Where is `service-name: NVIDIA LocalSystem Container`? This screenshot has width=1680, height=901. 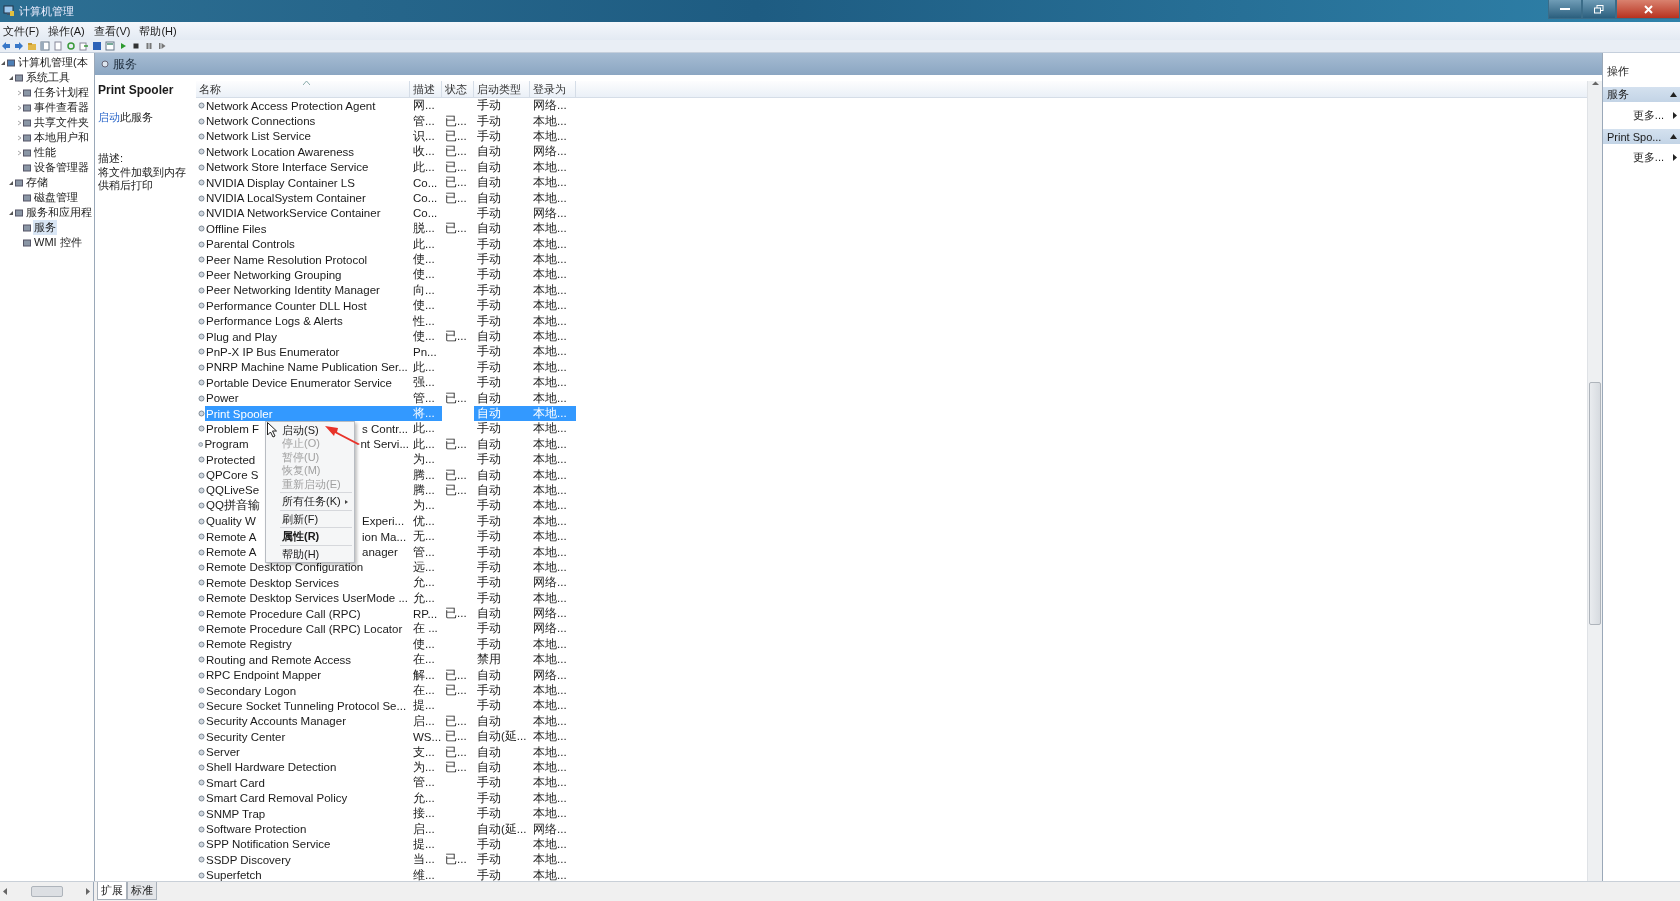
service-name: NVIDIA LocalSystem Container is located at coordinates (286, 198).